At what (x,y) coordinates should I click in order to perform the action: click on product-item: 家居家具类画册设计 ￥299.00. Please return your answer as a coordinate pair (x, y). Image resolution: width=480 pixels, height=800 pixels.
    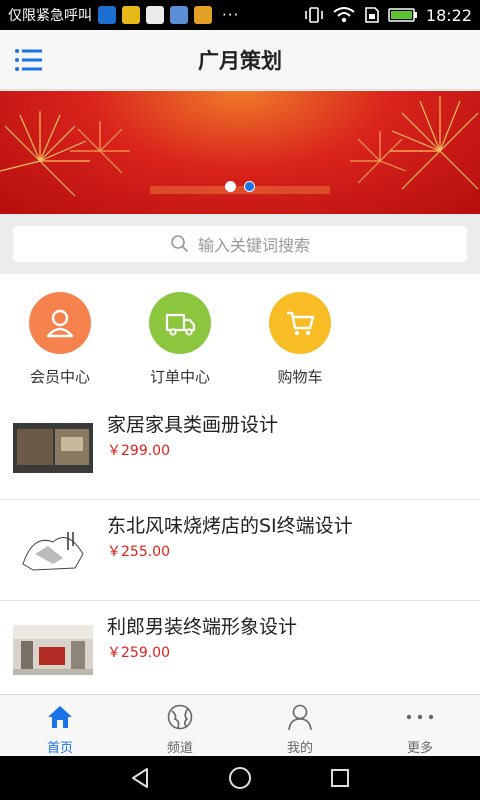
    Looking at the image, I should click on (240, 449).